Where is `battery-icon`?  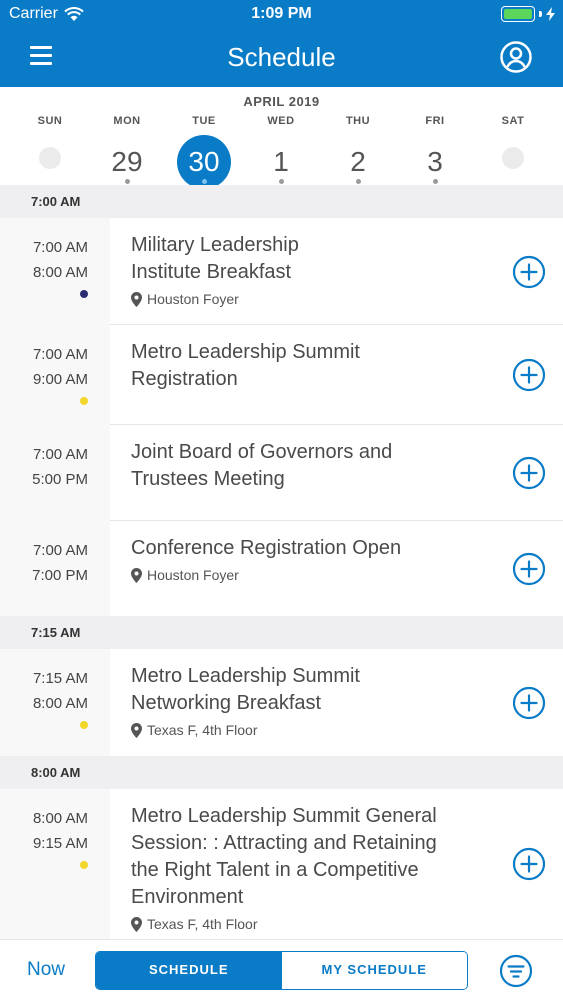
battery-icon is located at coordinates (528, 14).